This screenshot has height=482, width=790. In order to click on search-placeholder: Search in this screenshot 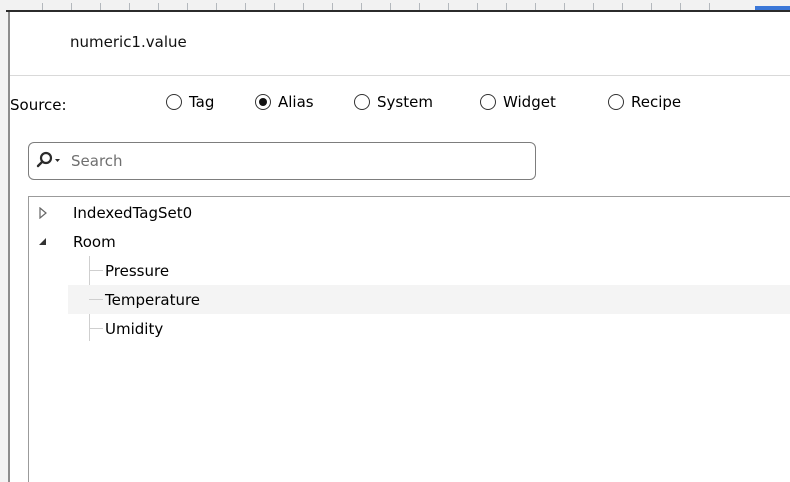, I will do `click(97, 161)`.